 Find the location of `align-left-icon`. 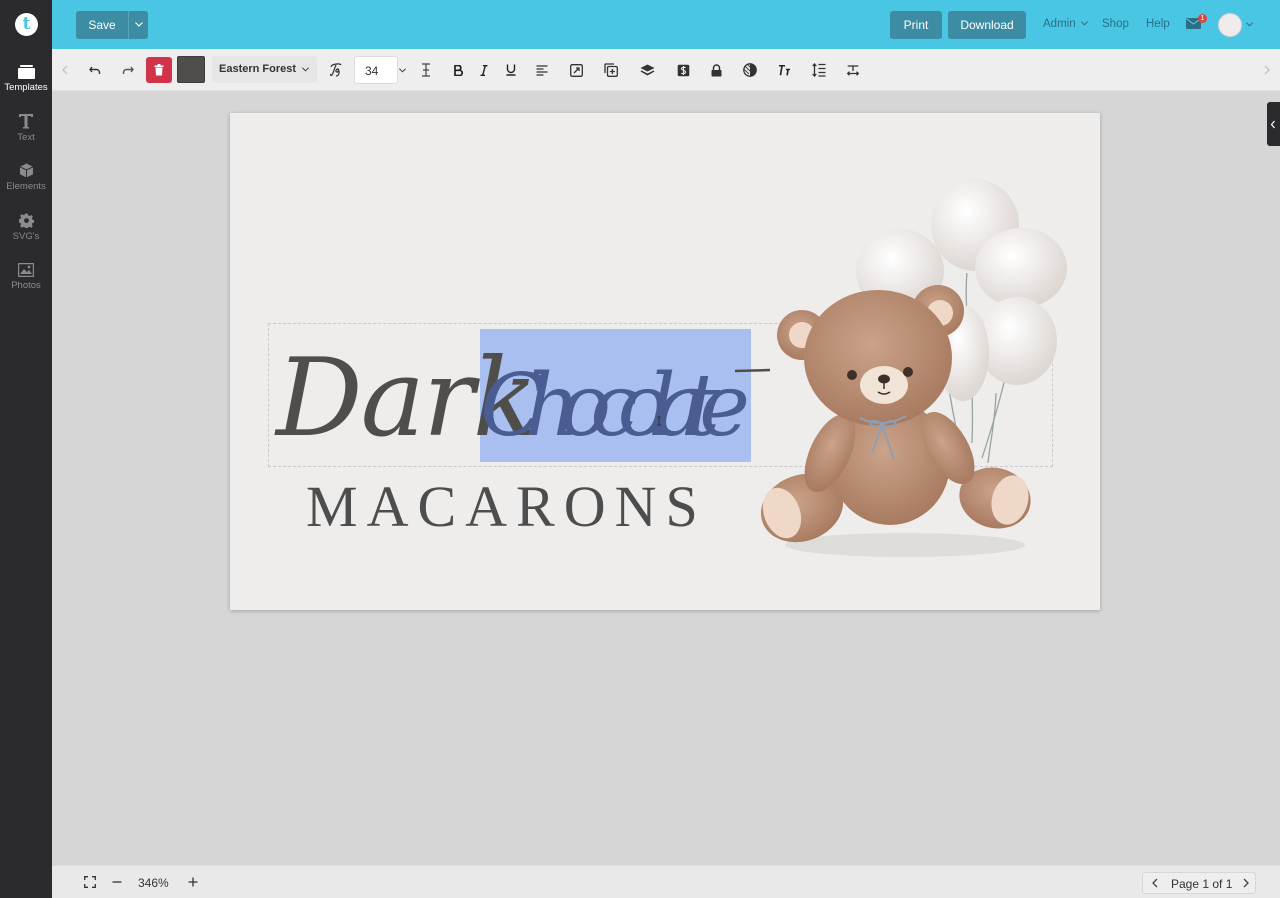

align-left-icon is located at coordinates (542, 70).